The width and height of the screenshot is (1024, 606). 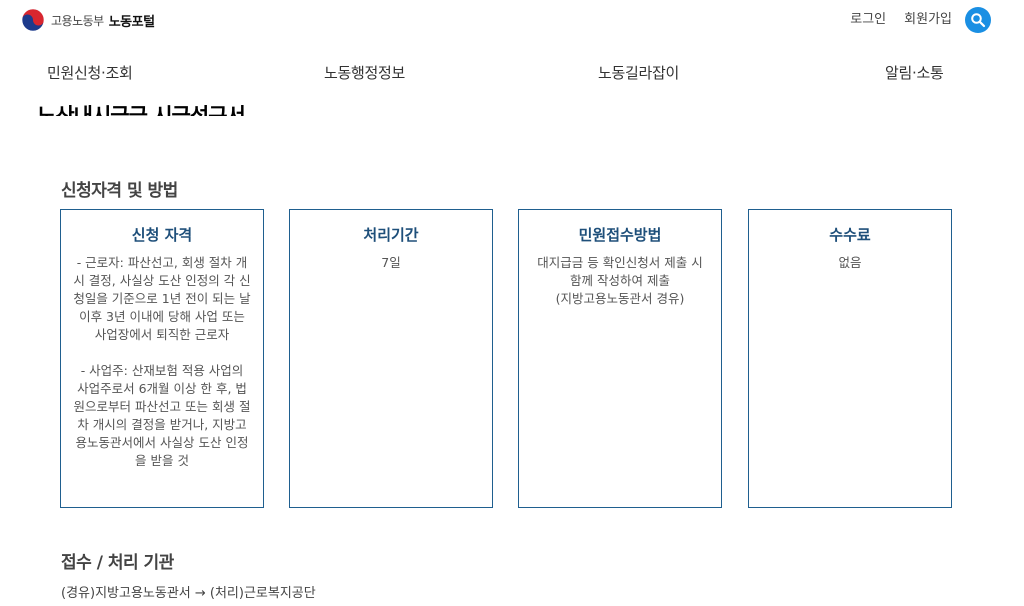 I want to click on ministry-logo: 고용노동부 노동포털, so click(x=88, y=20).